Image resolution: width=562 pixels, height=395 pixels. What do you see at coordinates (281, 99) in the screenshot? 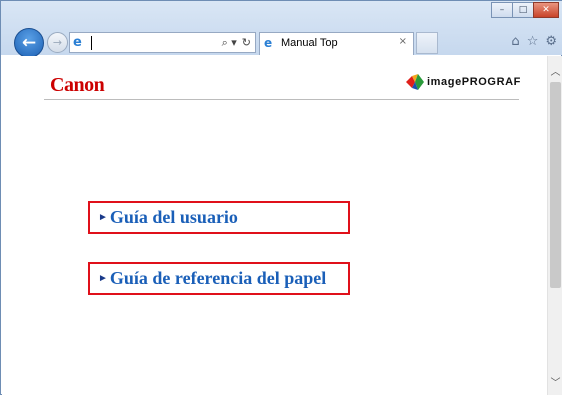
I see `header-divider` at bounding box center [281, 99].